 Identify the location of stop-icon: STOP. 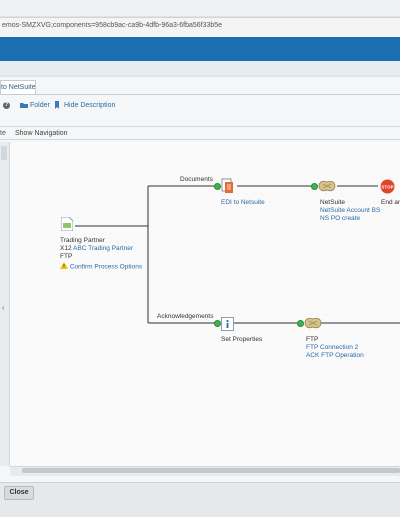
(387, 187).